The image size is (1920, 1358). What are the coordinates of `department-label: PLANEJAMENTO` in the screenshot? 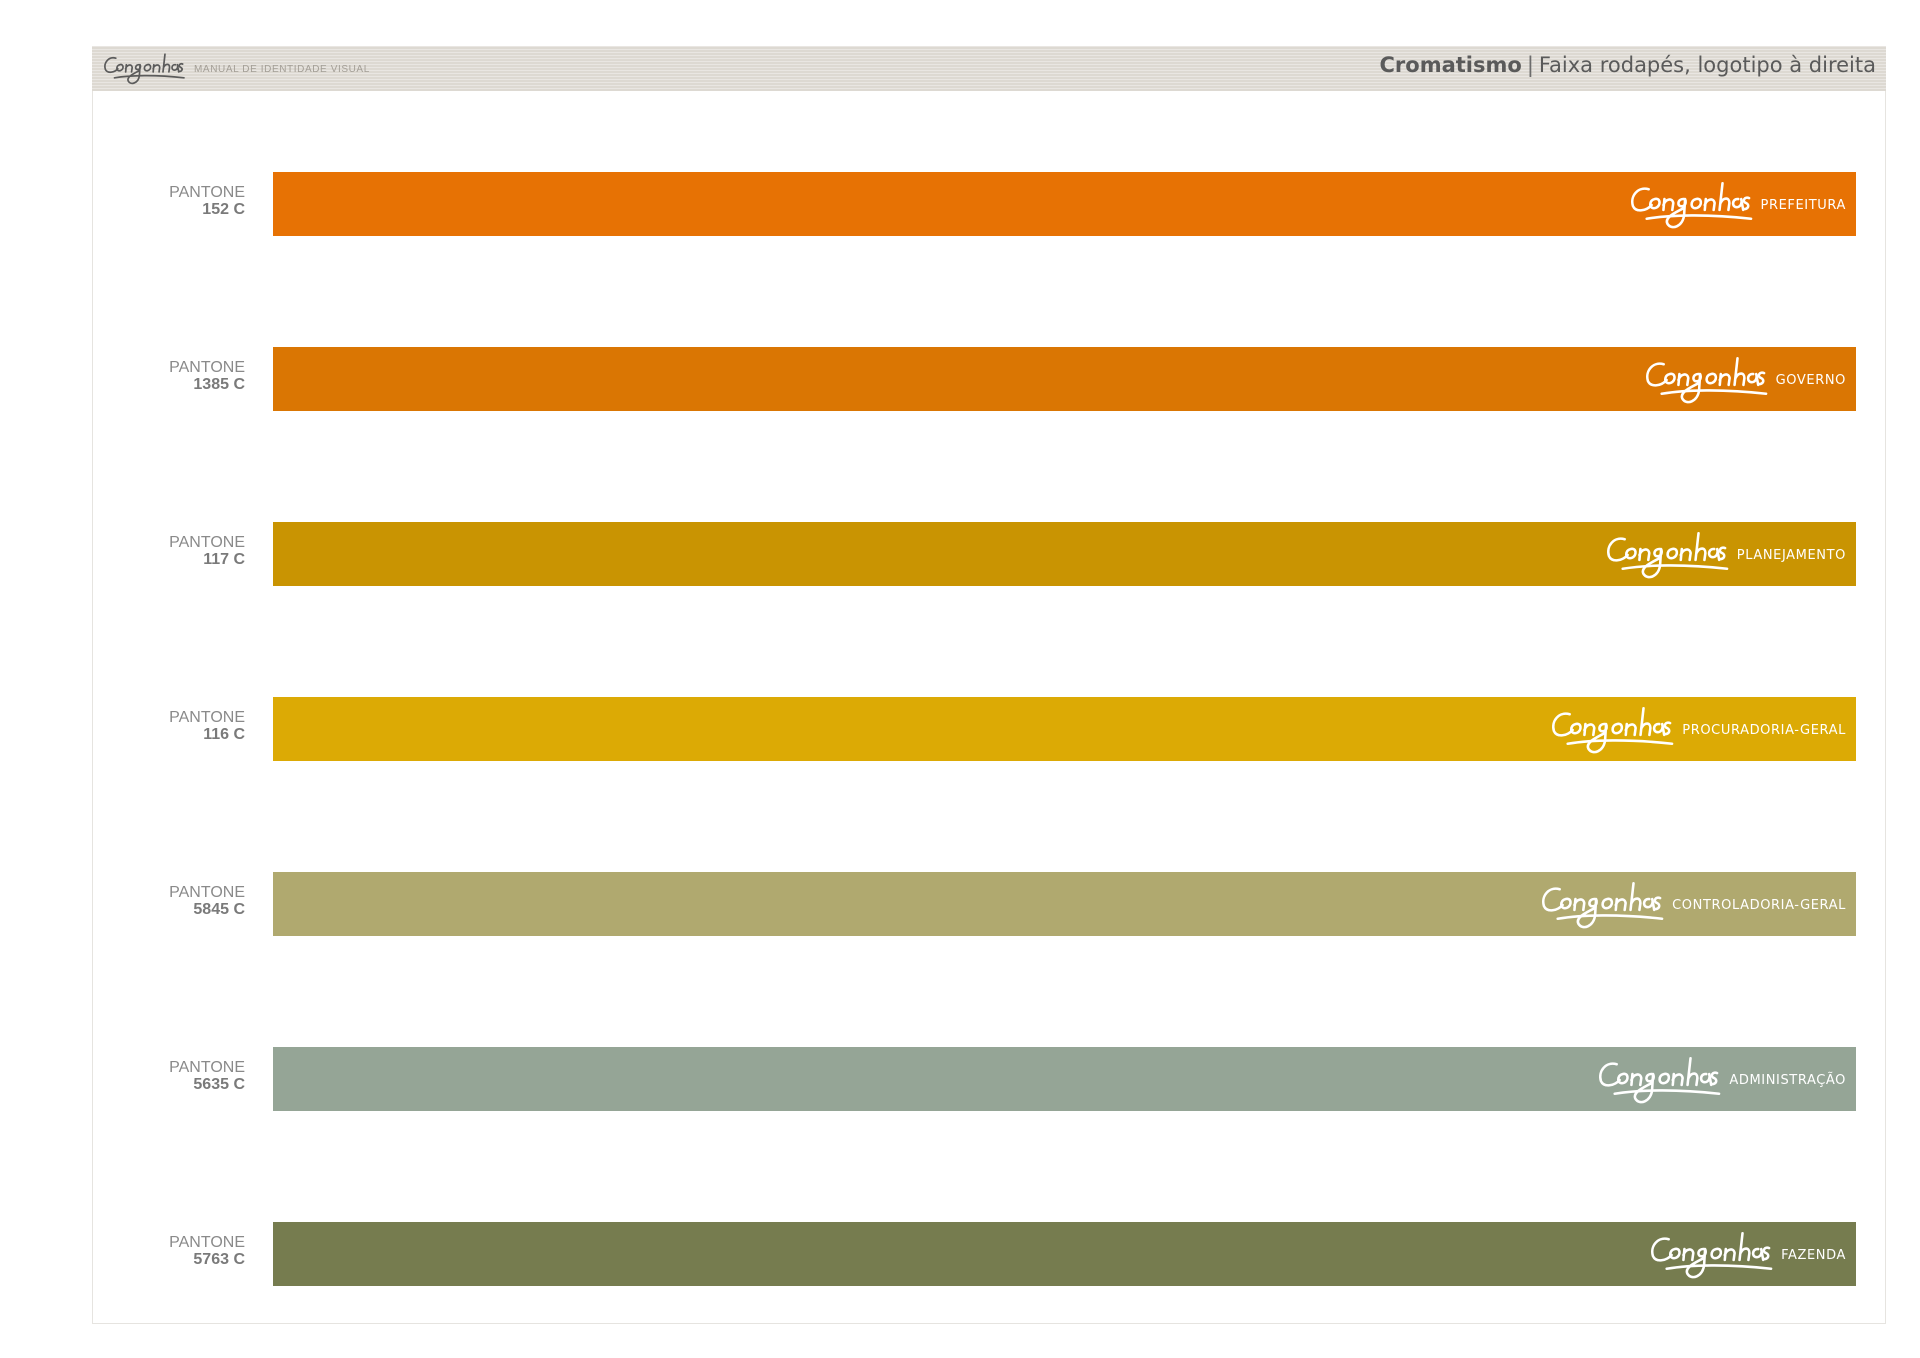 It's located at (1791, 555).